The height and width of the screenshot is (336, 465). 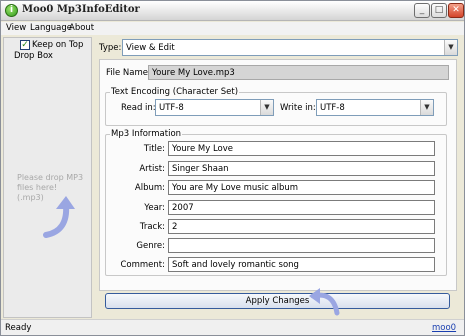 What do you see at coordinates (171, 108) in the screenshot?
I see `read-in-value: UTF-8` at bounding box center [171, 108].